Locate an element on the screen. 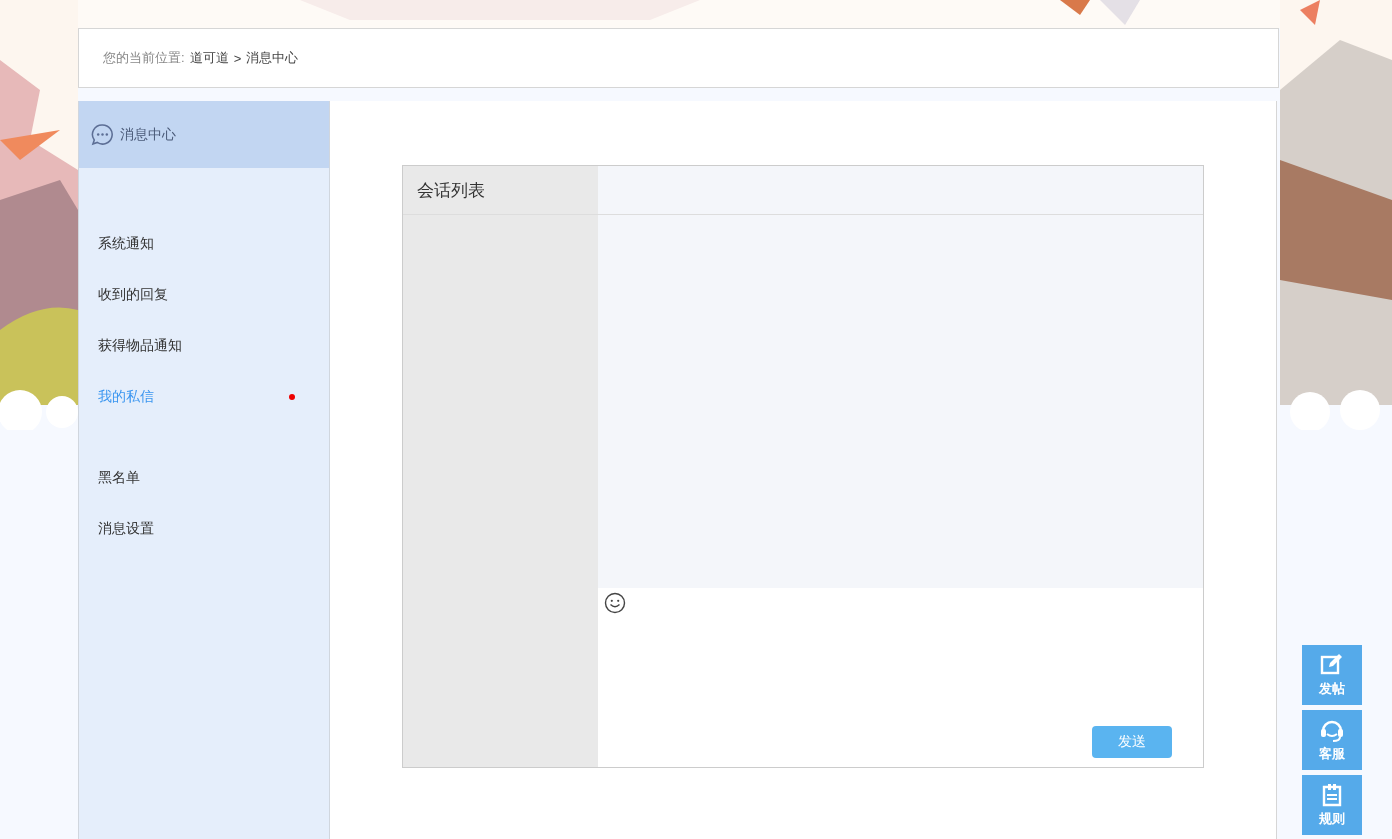 The image size is (1392, 839). breadcrumb-link: 道可道 is located at coordinates (209, 58).